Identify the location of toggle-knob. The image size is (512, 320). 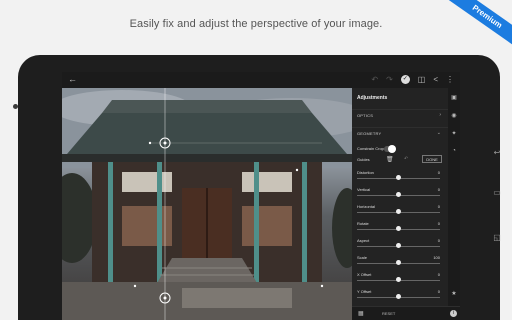
(392, 149).